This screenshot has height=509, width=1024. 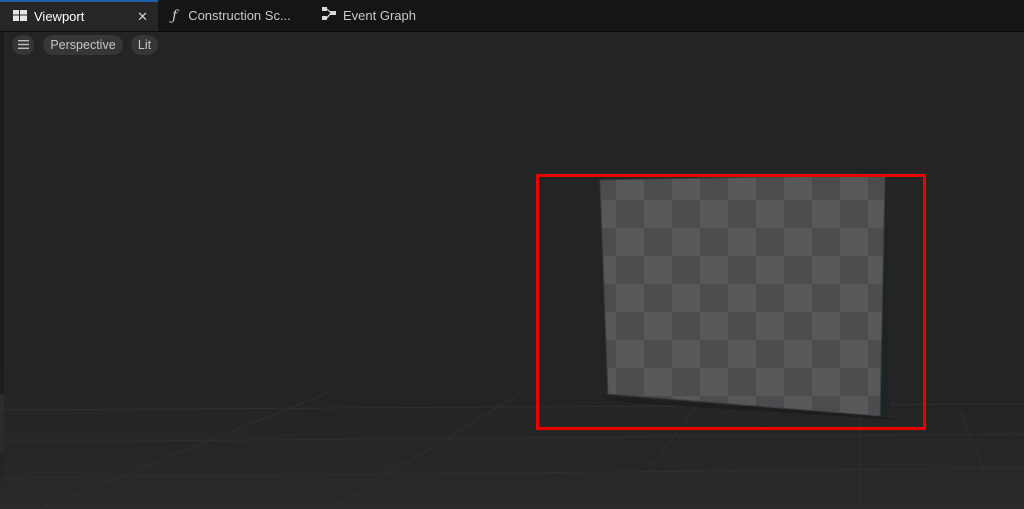 I want to click on viewport-options-button, so click(x=23, y=45).